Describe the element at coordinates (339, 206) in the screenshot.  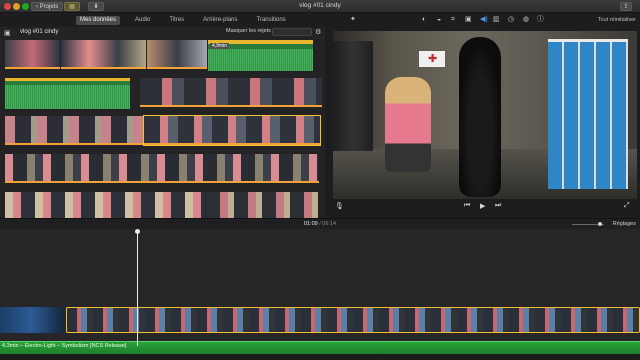
I see `microphone-icon: 🎙` at that location.